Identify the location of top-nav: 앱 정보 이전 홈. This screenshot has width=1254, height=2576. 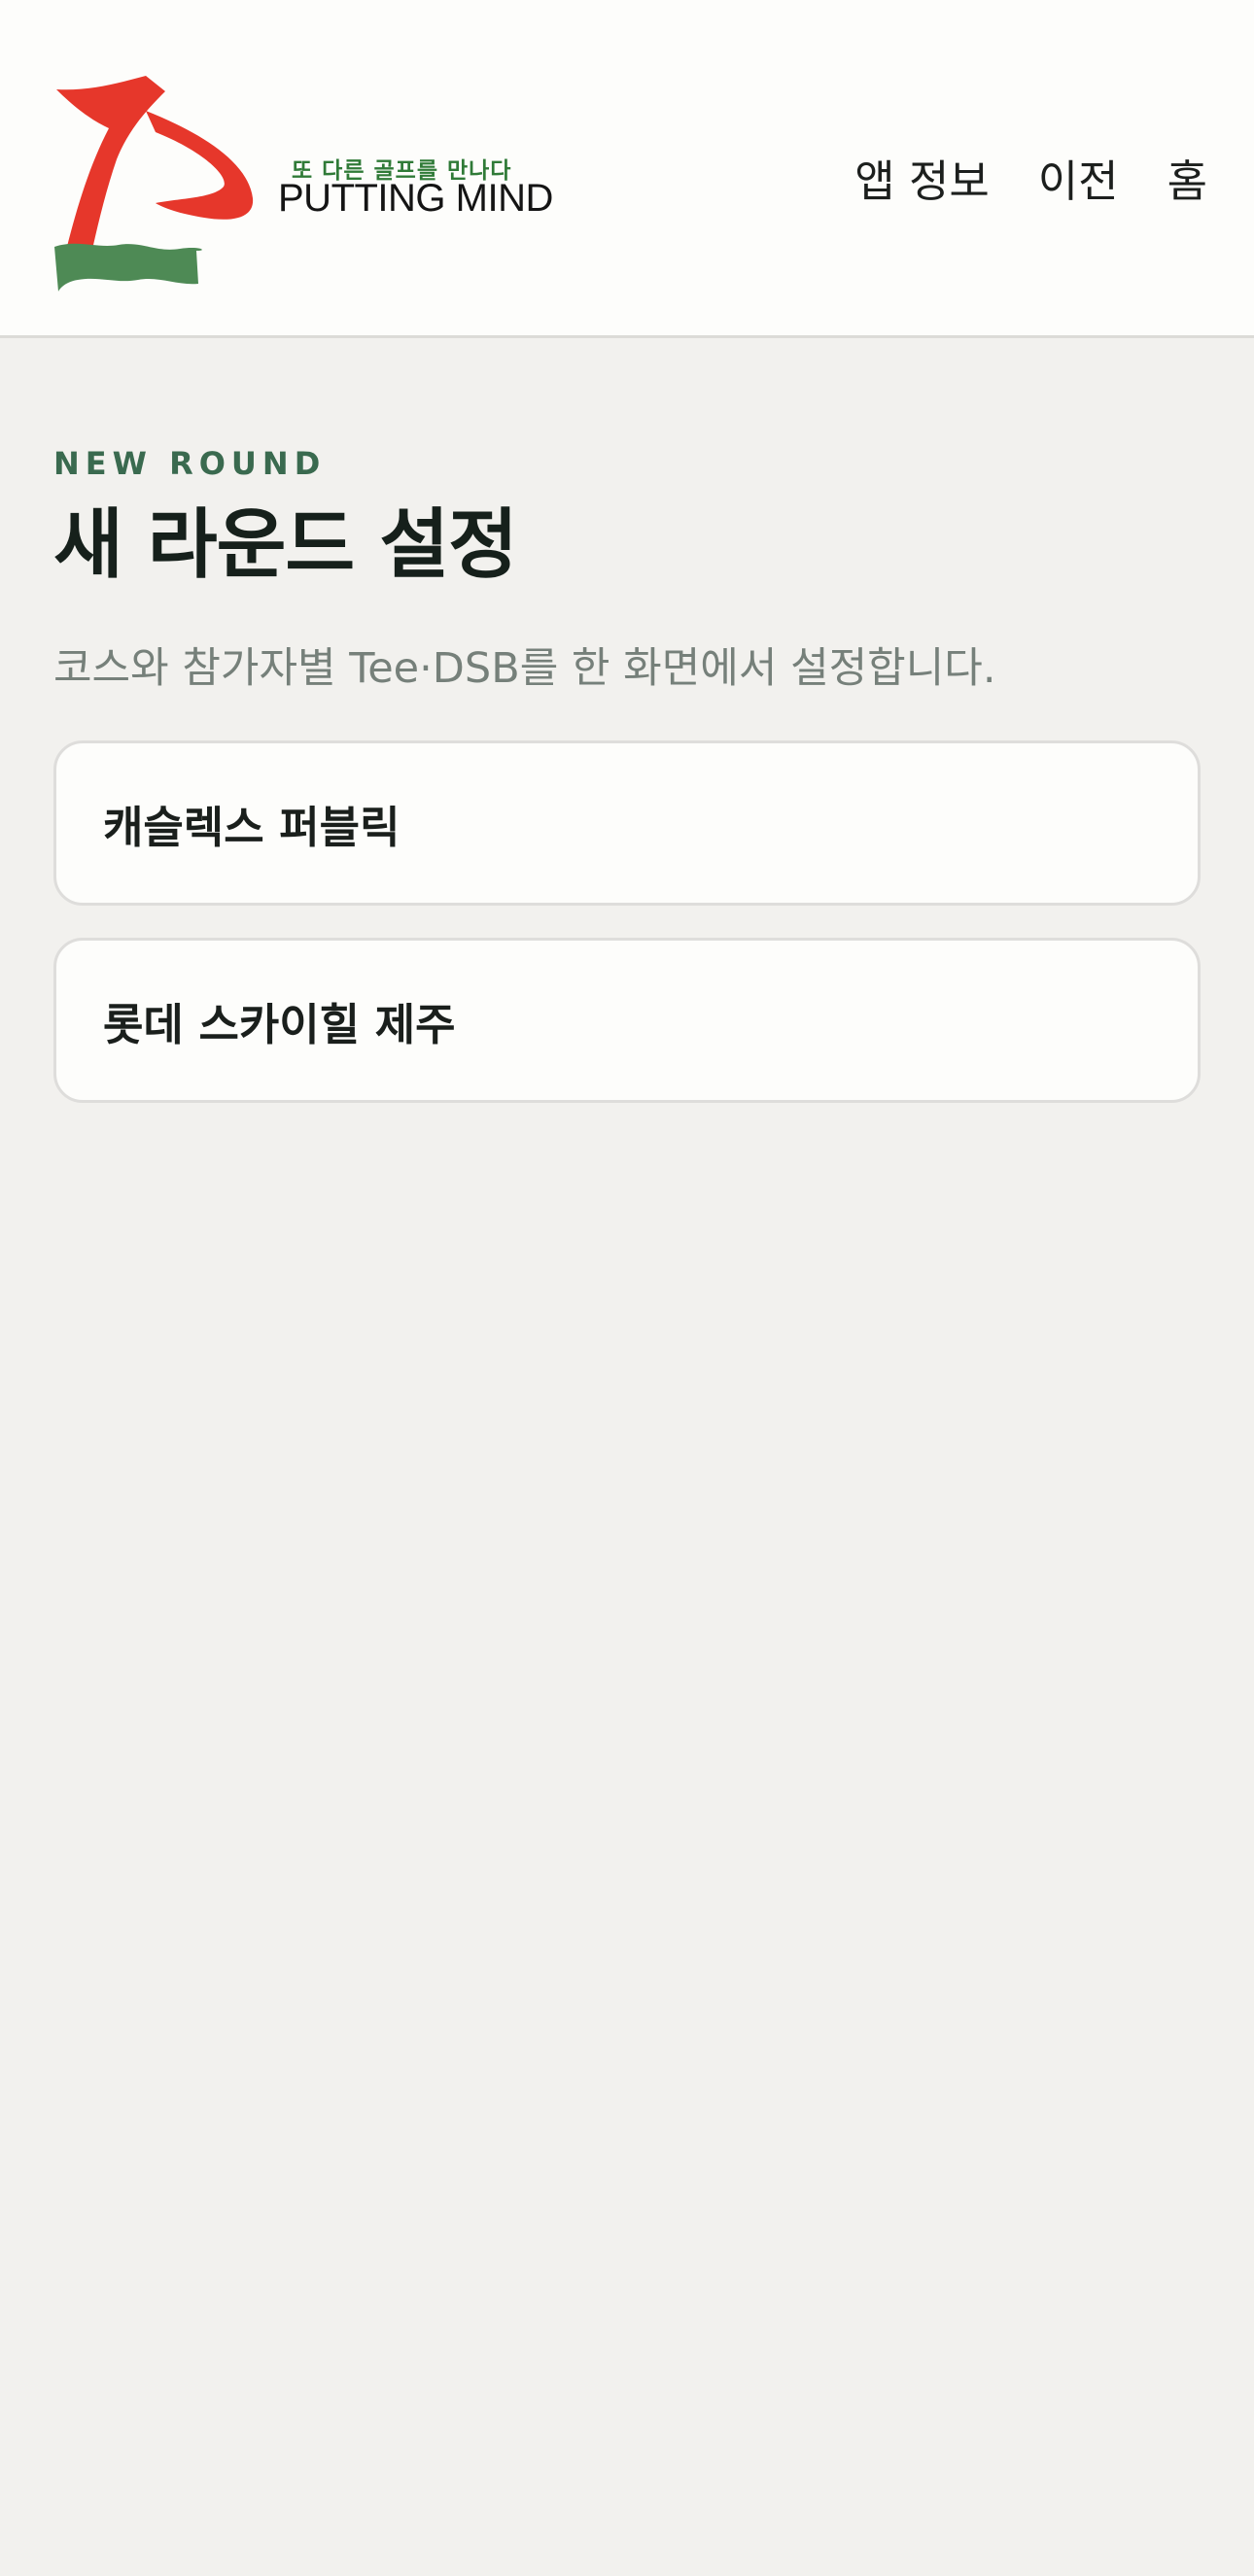
(1030, 177).